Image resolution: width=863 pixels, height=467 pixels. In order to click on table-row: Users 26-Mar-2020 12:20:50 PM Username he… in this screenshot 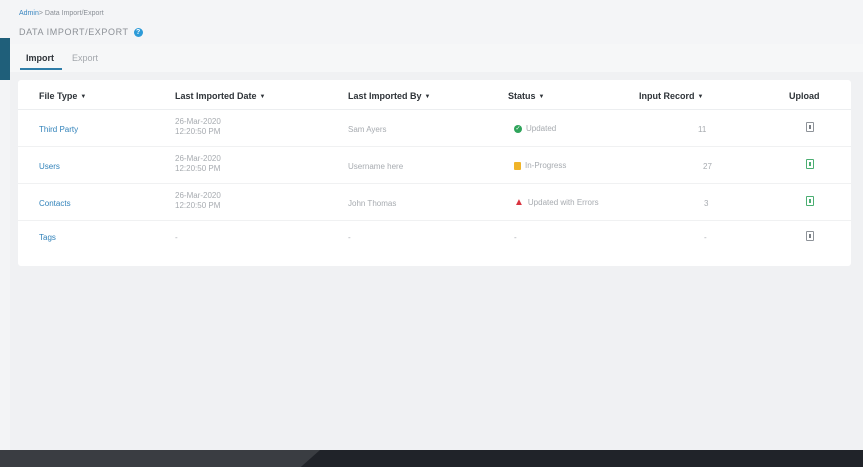, I will do `click(434, 165)`.